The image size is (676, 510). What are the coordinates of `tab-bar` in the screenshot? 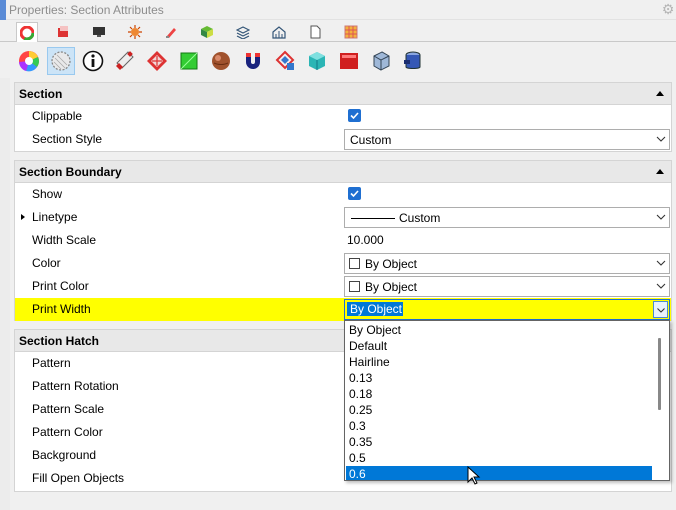 It's located at (338, 31).